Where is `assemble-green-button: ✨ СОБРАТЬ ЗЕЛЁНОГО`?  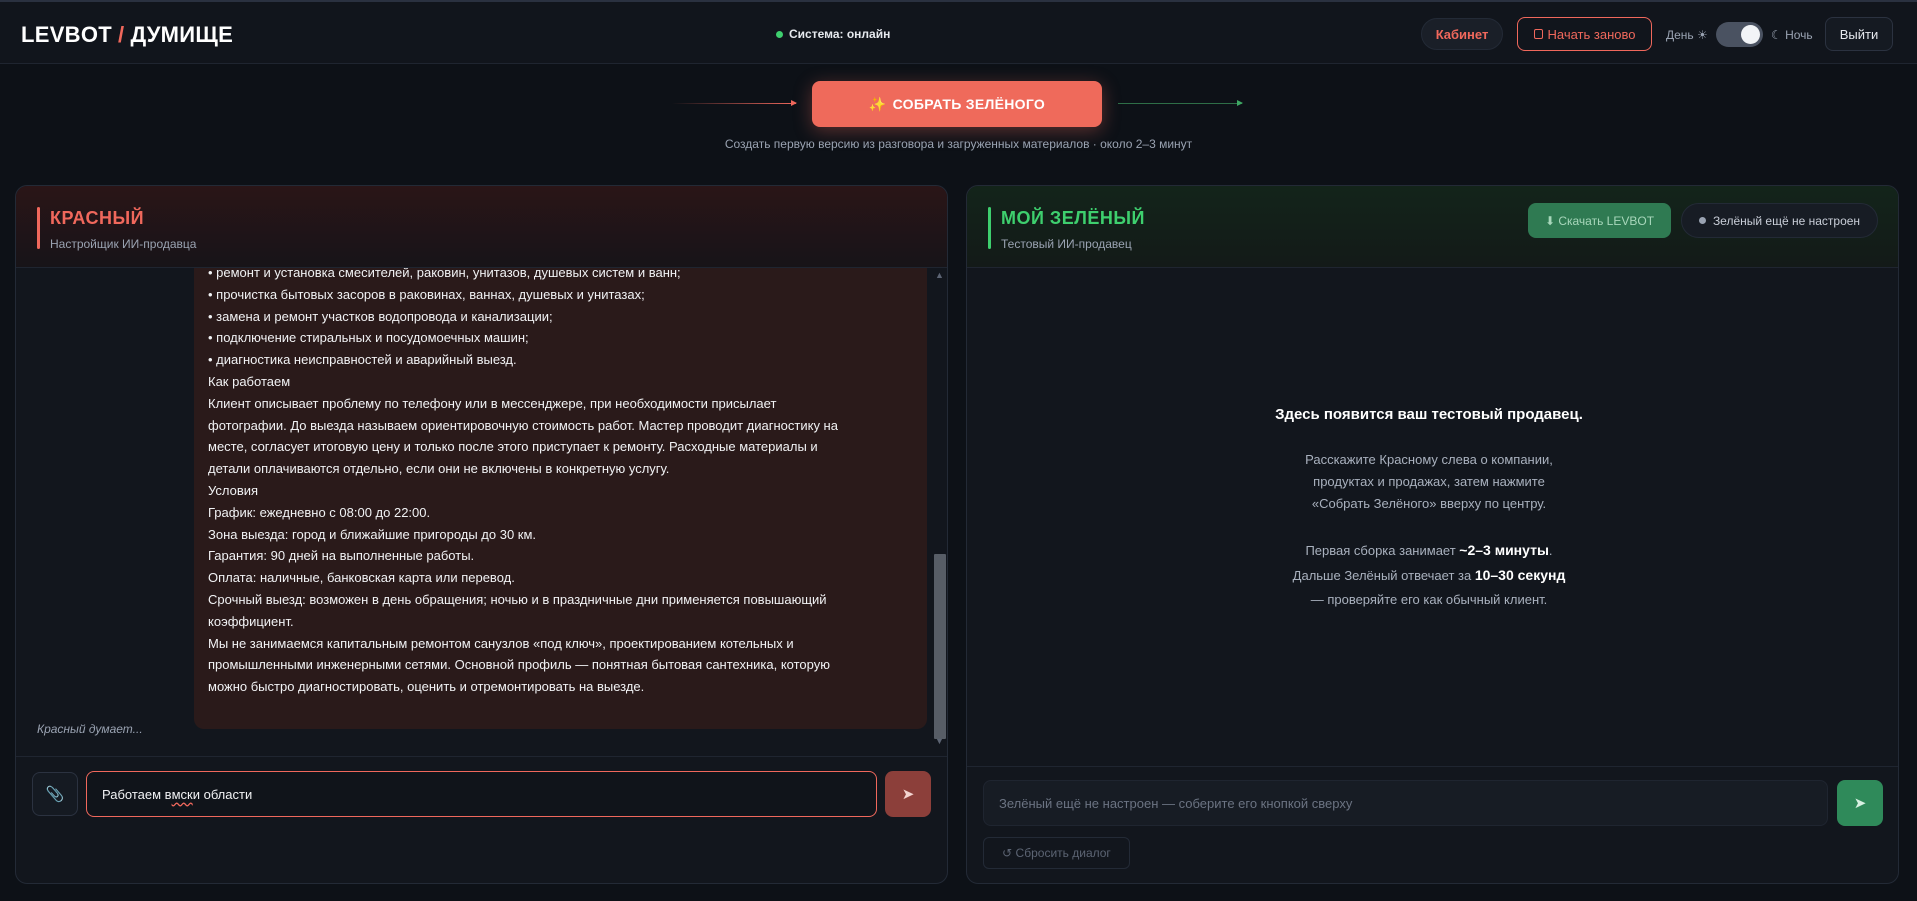 assemble-green-button: ✨ СОБРАТЬ ЗЕЛЁНОГО is located at coordinates (957, 104).